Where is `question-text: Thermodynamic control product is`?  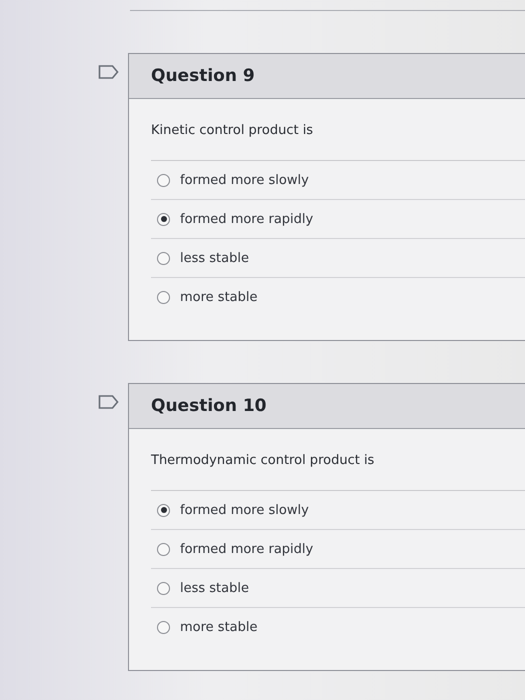
question-text: Thermodynamic control product is is located at coordinates (338, 472).